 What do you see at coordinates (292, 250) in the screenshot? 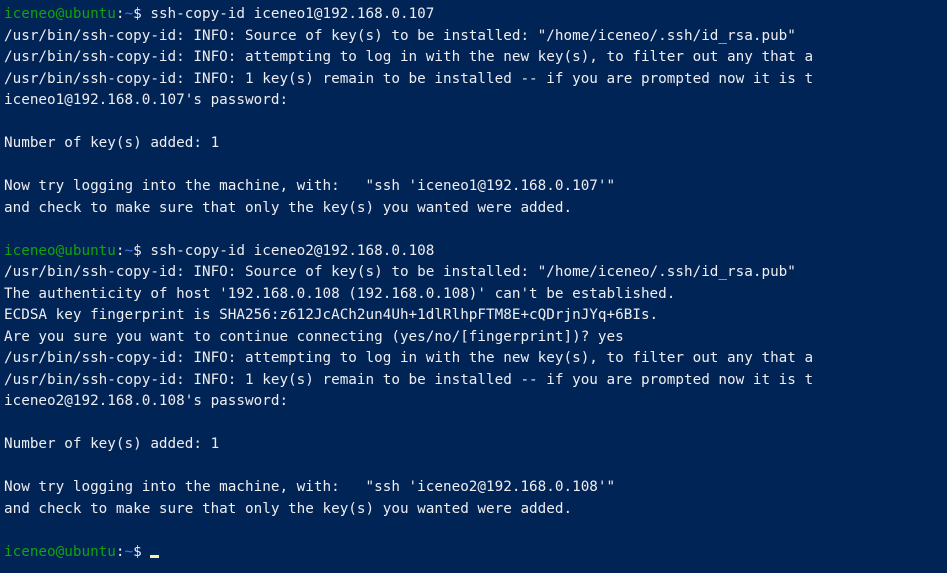
I see `command-text: ssh-copy-id iceneo2@192.168.0.108` at bounding box center [292, 250].